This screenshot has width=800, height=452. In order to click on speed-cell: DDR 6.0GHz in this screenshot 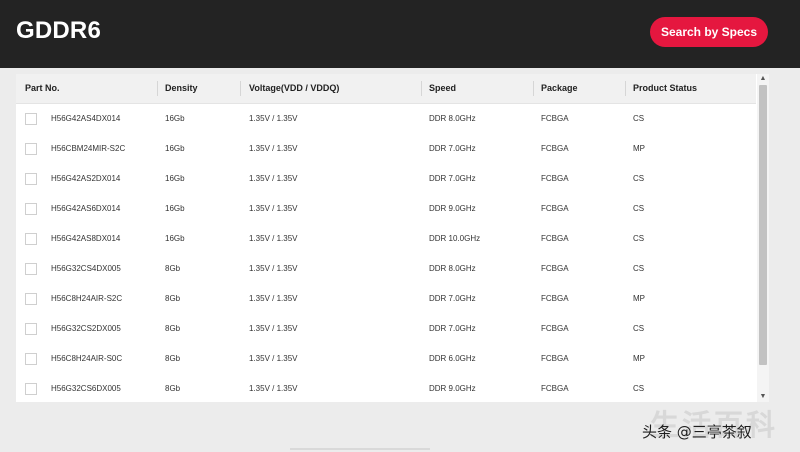, I will do `click(452, 358)`.